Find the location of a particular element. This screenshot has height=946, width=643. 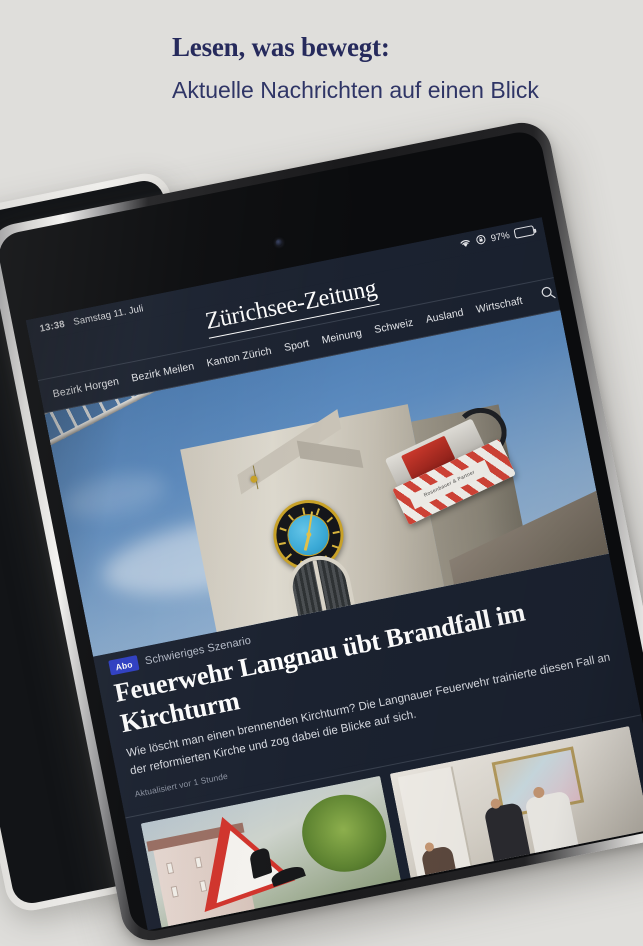

battery-percentage: 97% is located at coordinates (500, 237).